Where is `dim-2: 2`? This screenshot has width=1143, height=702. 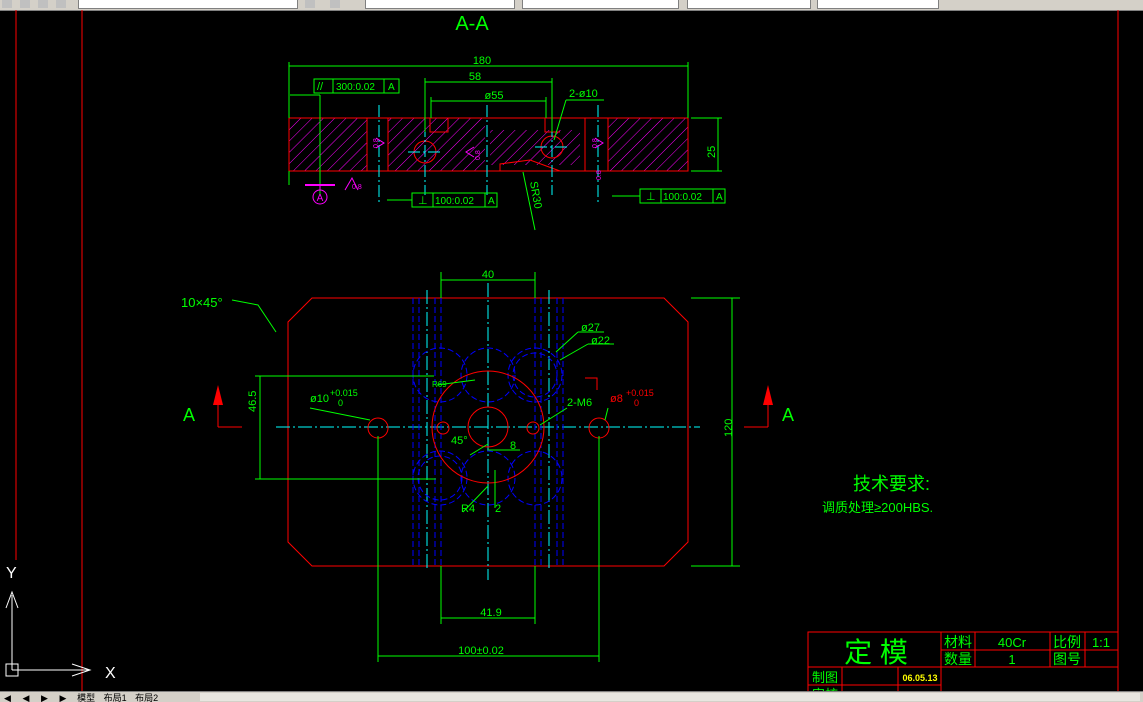 dim-2: 2 is located at coordinates (498, 509).